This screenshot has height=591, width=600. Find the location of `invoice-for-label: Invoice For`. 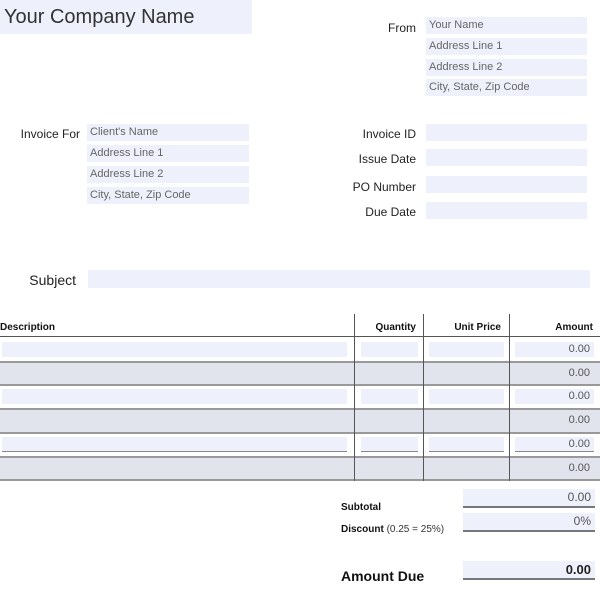

invoice-for-label: Invoice For is located at coordinates (50, 134).